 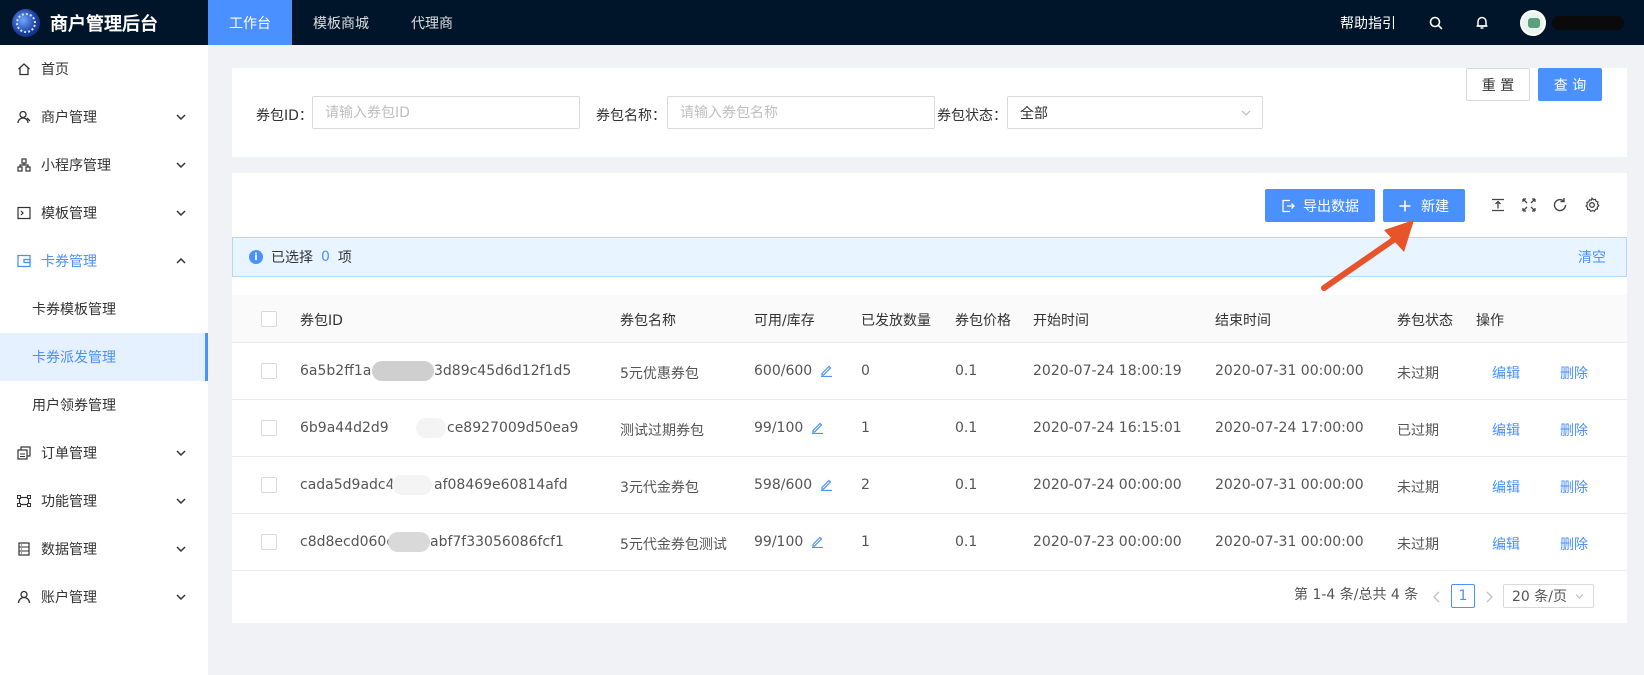 I want to click on sidebar-subitem-coupon-dispatch: 卡券派发管理, so click(x=104, y=357).